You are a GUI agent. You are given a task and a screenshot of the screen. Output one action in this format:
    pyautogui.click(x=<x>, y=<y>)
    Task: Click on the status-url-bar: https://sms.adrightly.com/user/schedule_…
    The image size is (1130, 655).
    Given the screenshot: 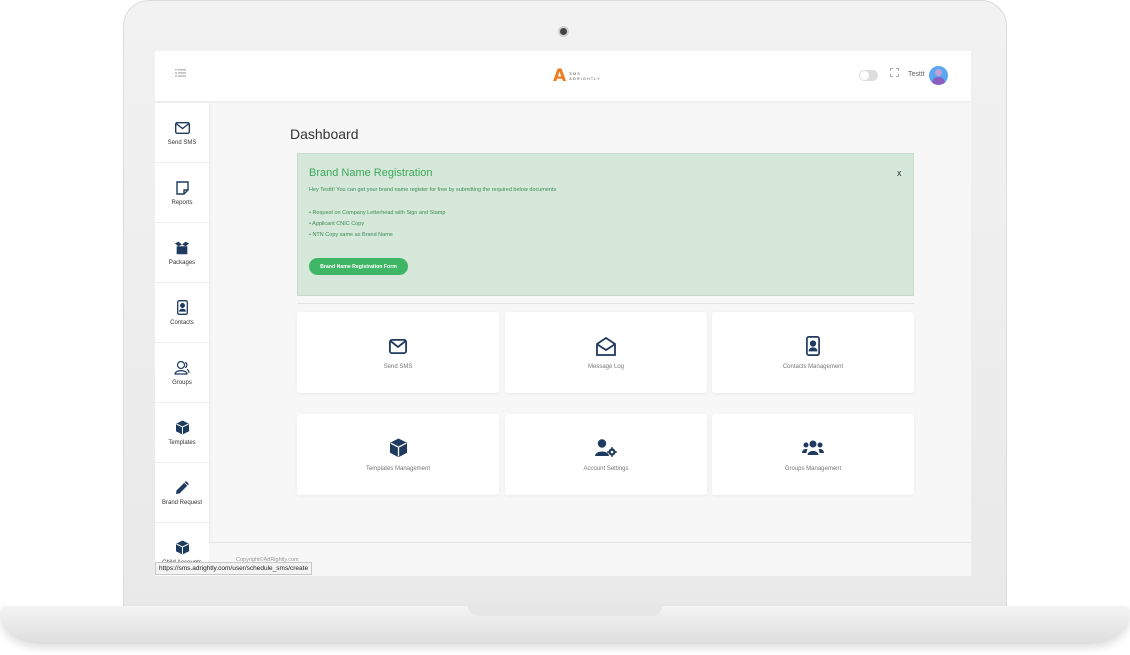 What is the action you would take?
    pyautogui.click(x=234, y=568)
    